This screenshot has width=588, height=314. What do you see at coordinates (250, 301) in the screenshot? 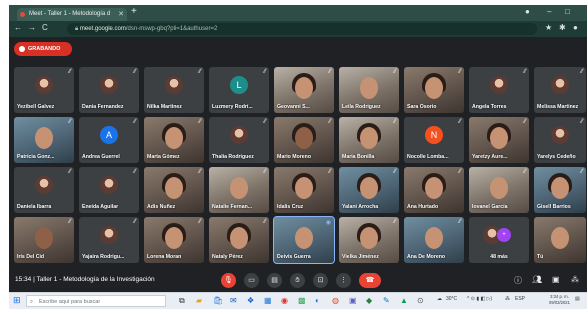
I see `dropbox-icon: ❖` at bounding box center [250, 301].